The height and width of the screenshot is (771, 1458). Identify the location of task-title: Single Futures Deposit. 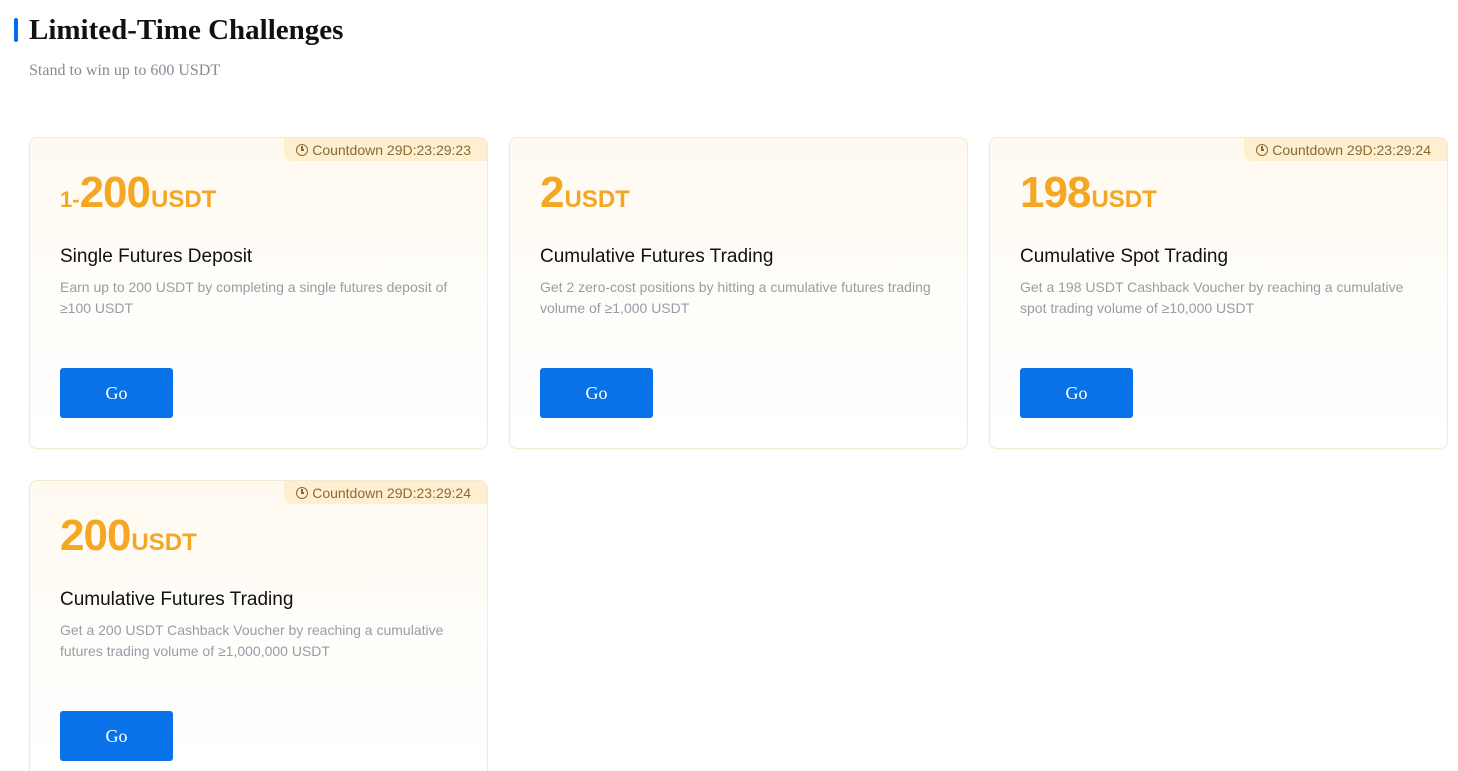
(156, 256).